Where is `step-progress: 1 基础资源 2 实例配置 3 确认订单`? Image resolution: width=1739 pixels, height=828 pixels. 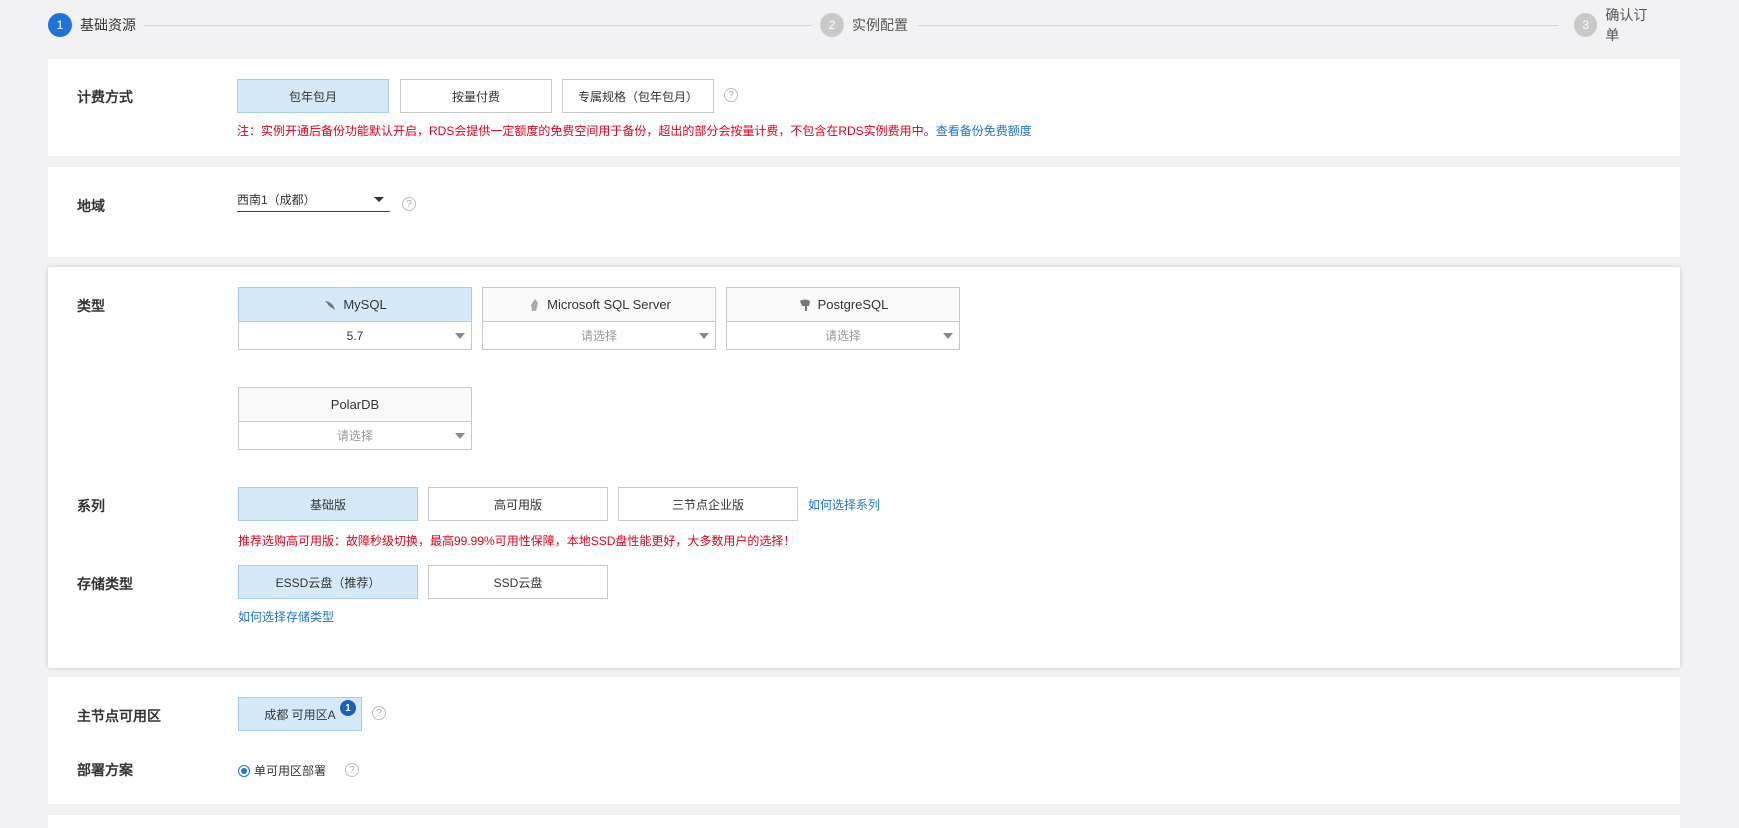
step-progress: 1 基础资源 2 实例配置 3 确认订单 is located at coordinates (858, 25).